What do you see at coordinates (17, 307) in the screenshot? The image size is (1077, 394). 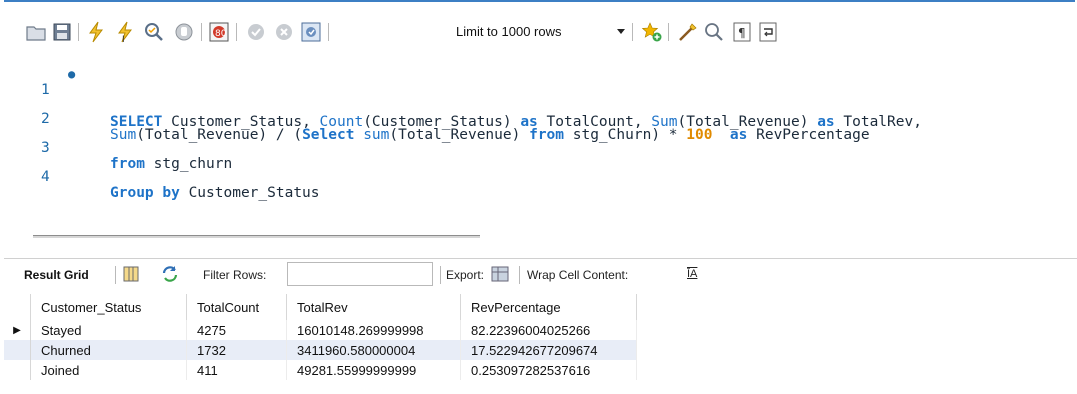 I see `row-marker-header` at bounding box center [17, 307].